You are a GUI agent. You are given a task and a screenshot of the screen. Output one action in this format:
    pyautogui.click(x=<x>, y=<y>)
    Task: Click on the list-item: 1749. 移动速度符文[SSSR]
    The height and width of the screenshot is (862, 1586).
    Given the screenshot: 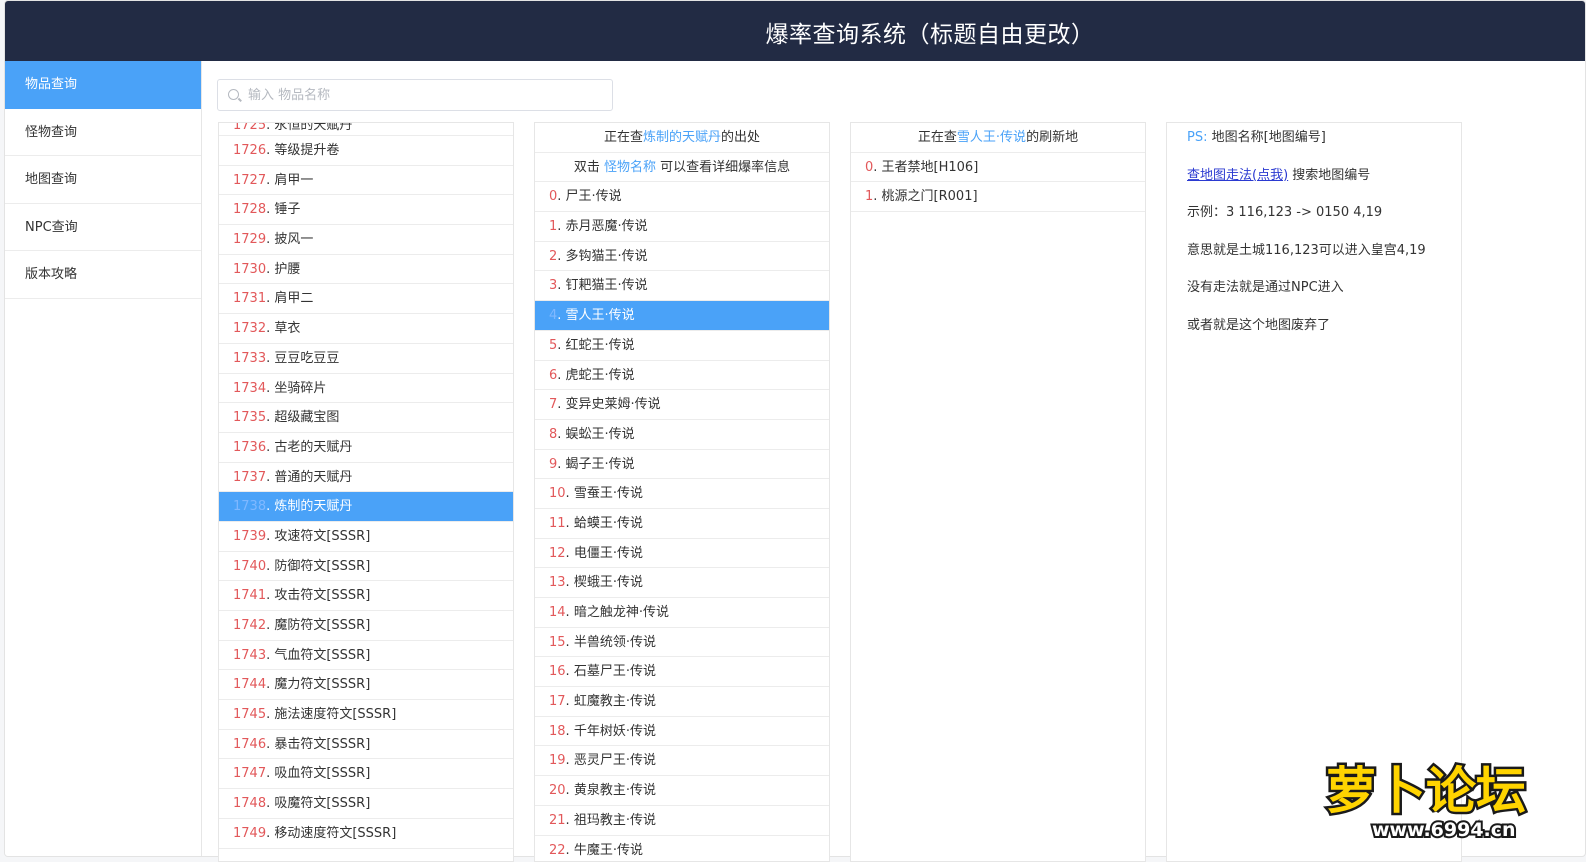 What is the action you would take?
    pyautogui.click(x=366, y=834)
    